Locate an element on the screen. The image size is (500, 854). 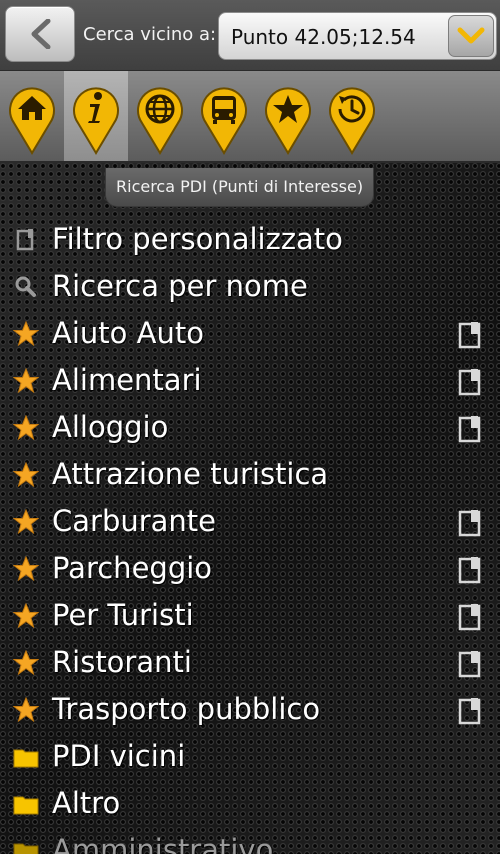
category-bar is located at coordinates (250, 117).